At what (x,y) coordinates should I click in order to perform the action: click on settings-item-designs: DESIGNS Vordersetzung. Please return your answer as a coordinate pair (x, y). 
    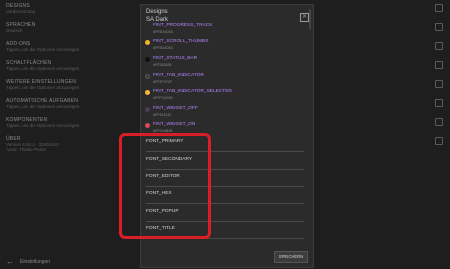
    Looking at the image, I should click on (20, 8).